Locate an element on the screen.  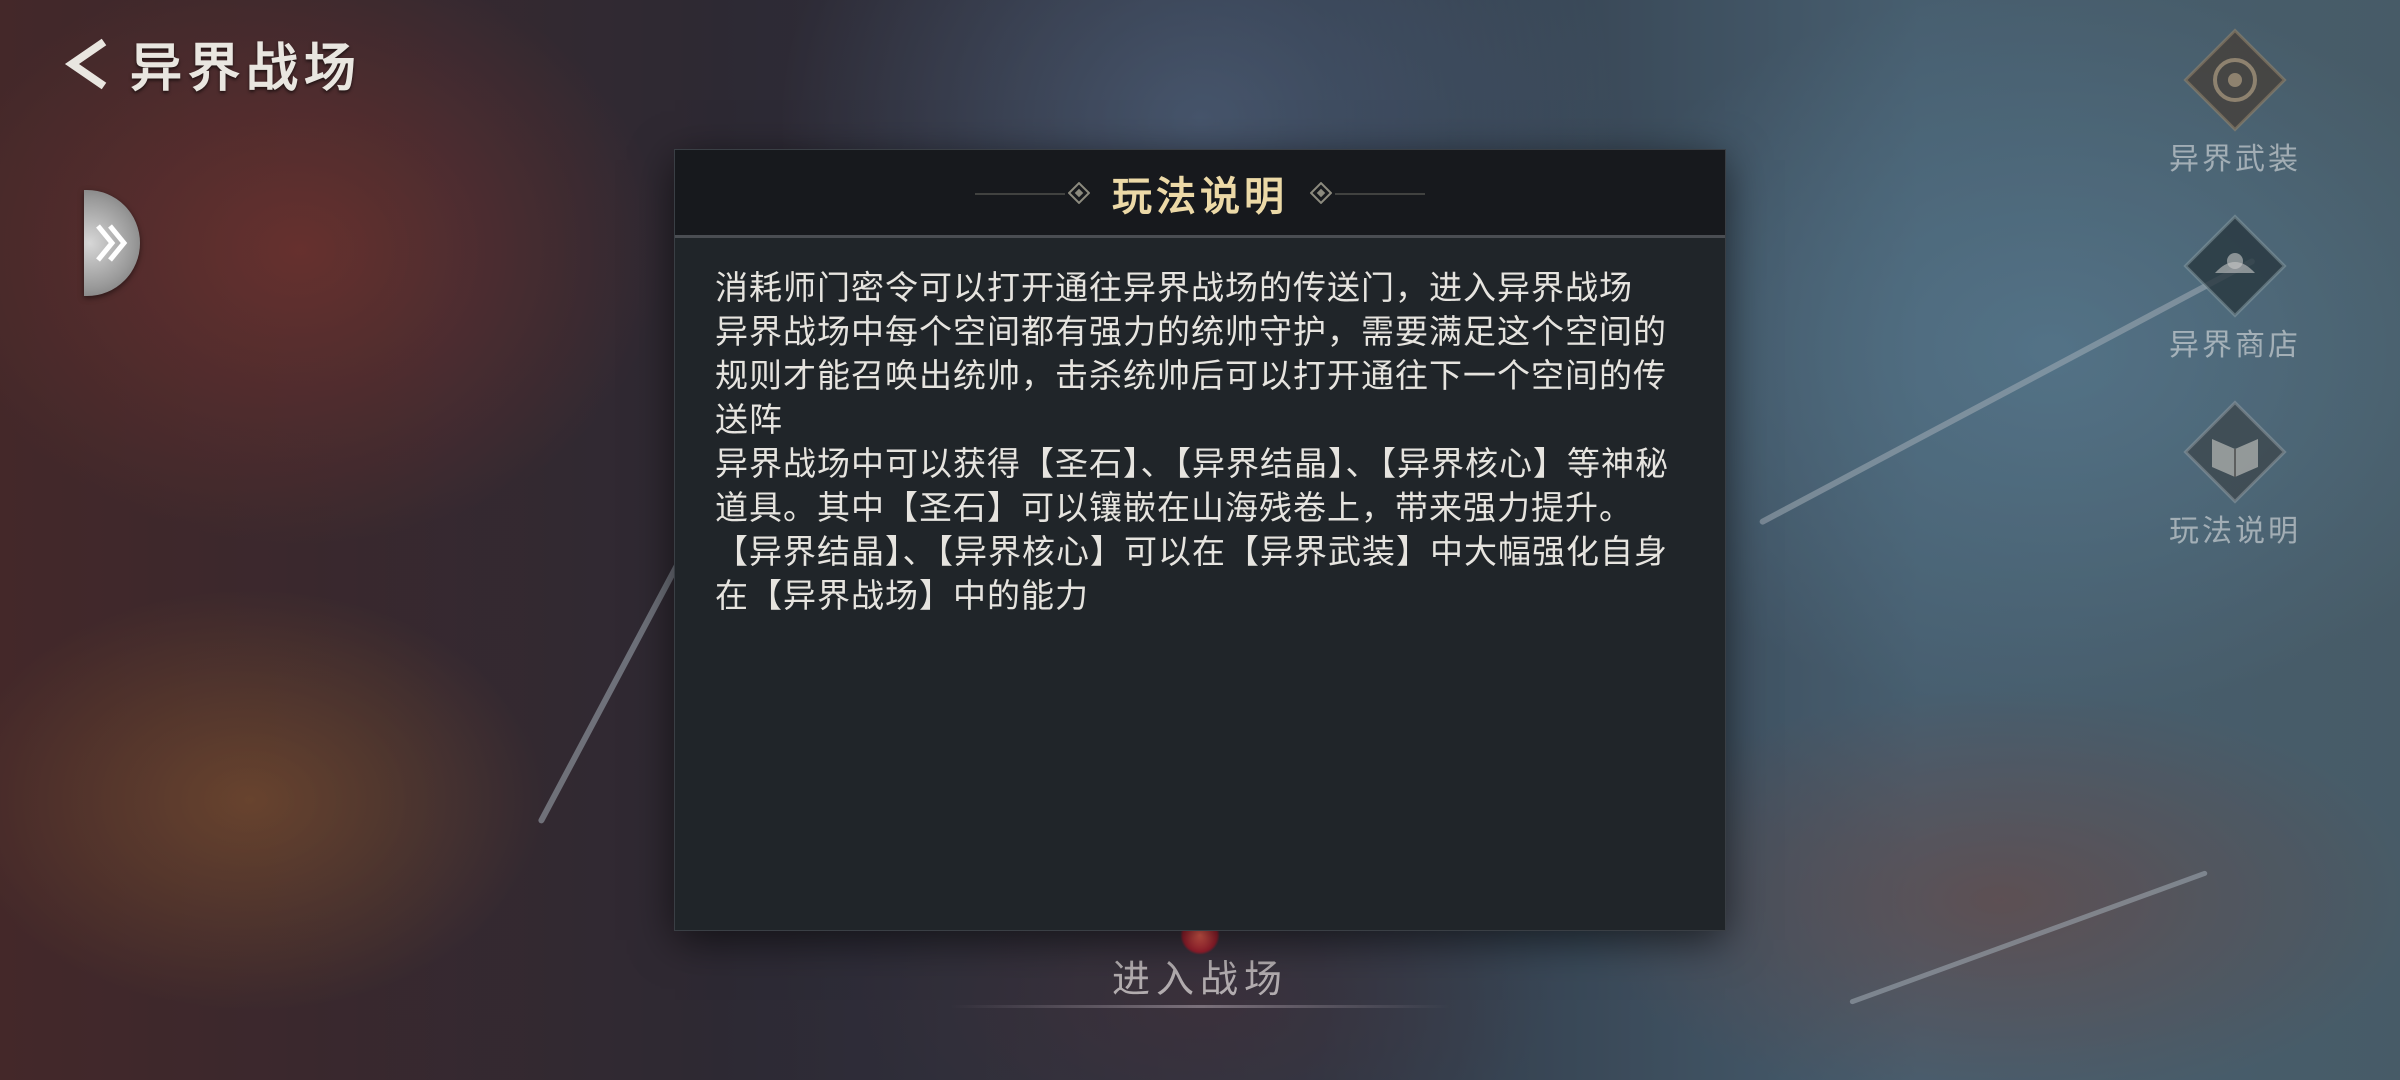
book-icon is located at coordinates (2235, 452).